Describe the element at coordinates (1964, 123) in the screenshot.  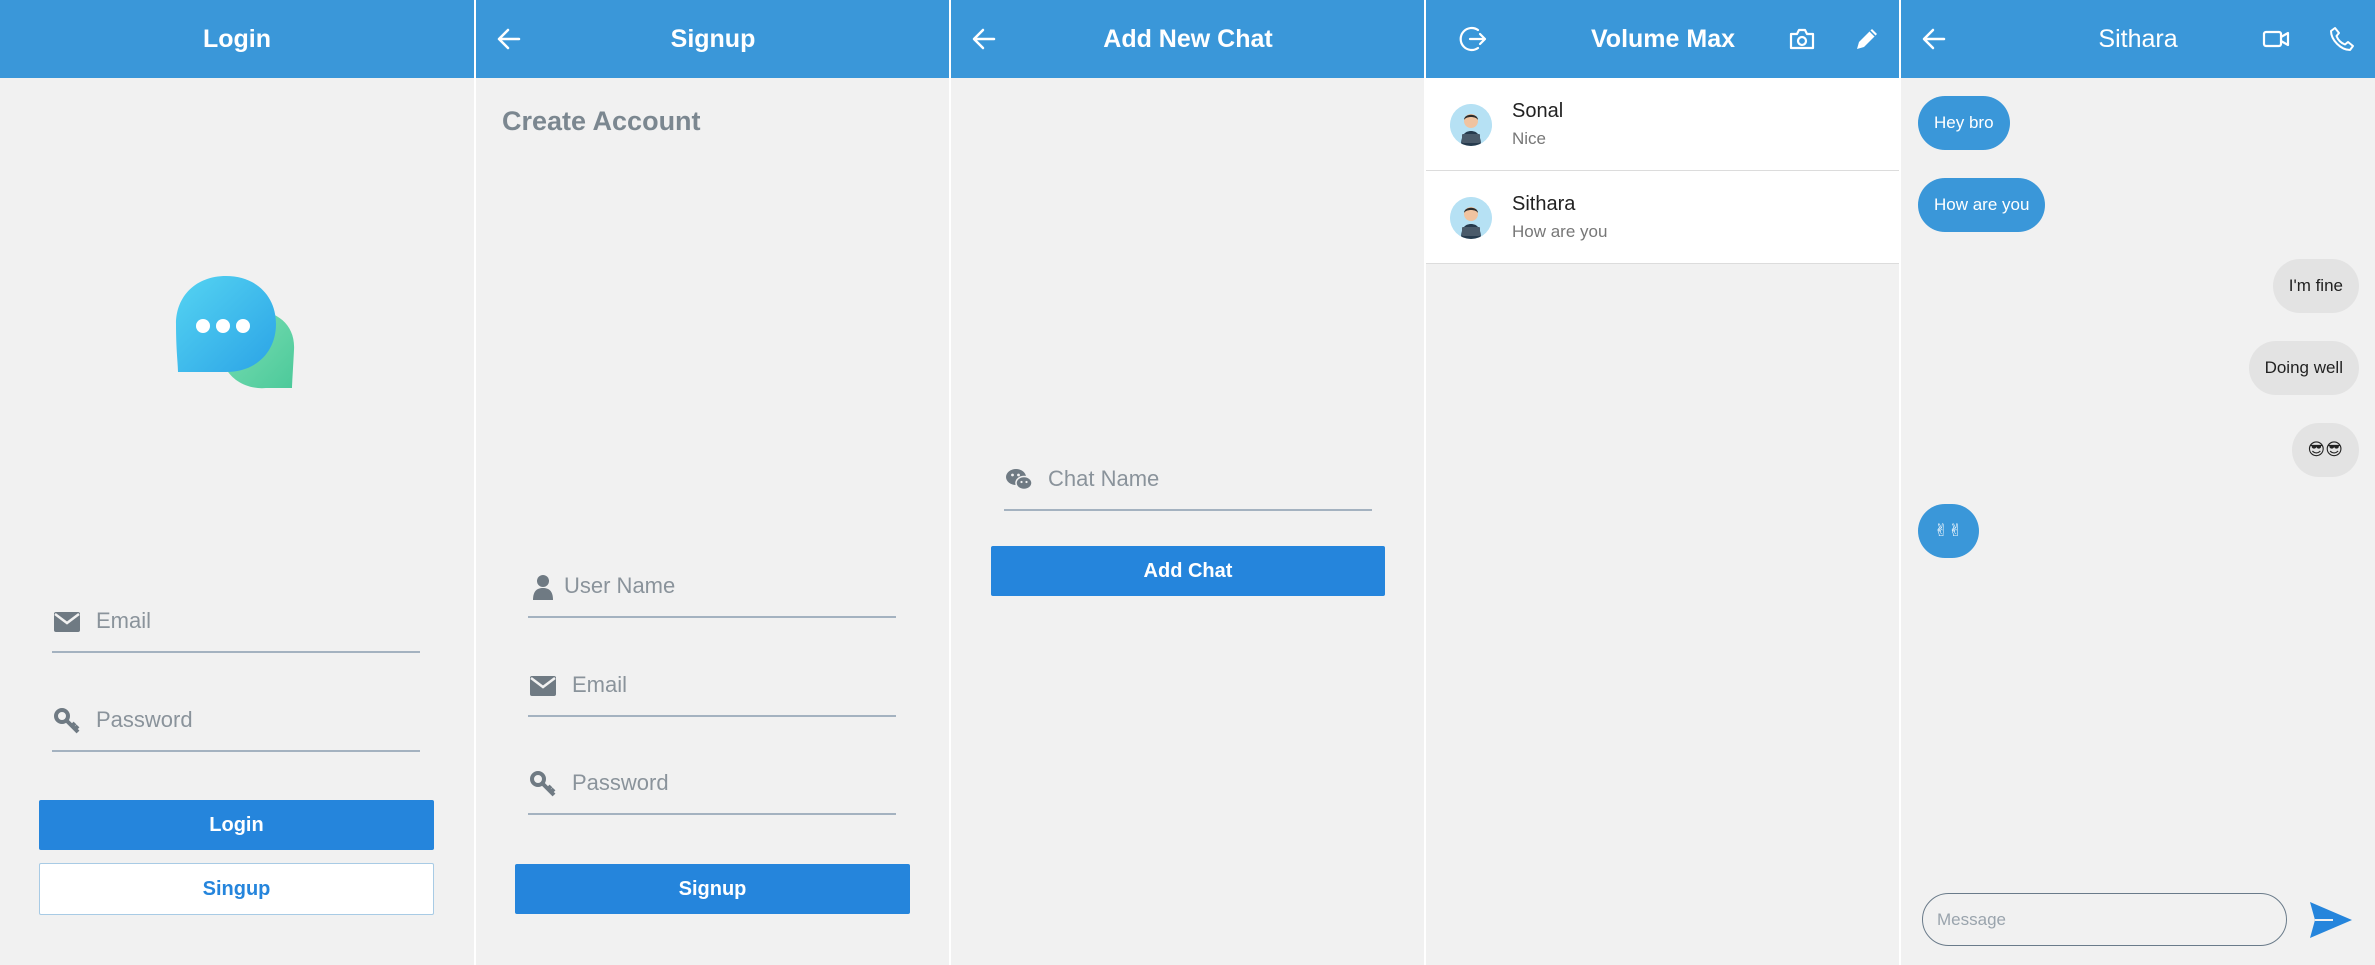
I see `message-bubble-incoming: Hey bro` at that location.